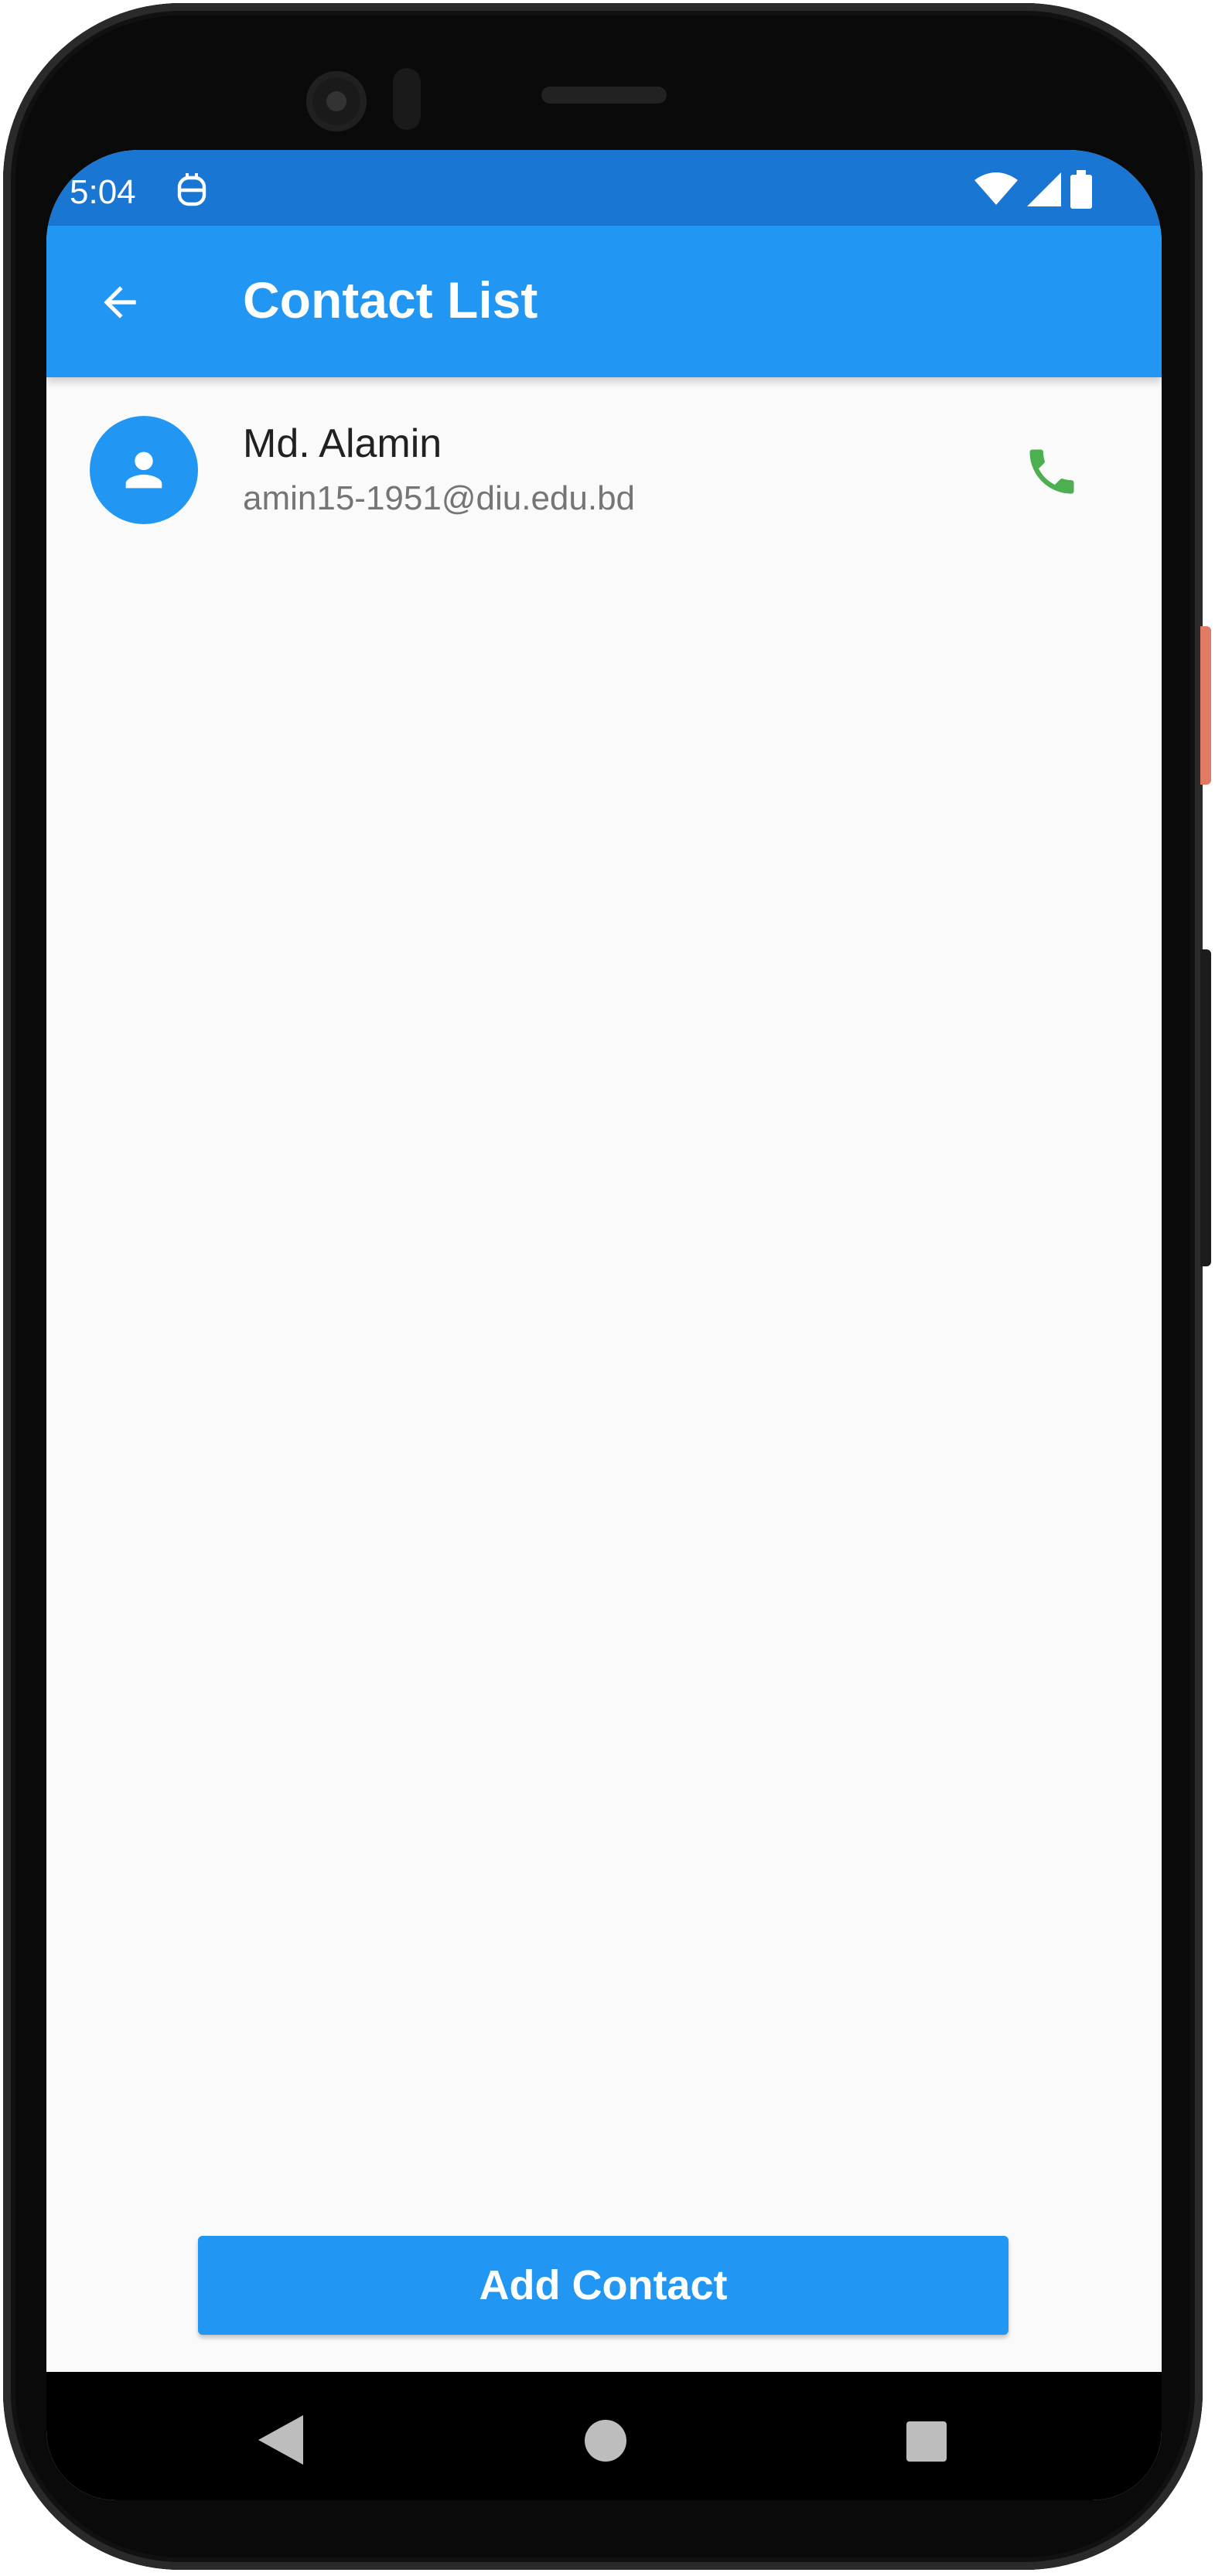 The width and height of the screenshot is (1215, 2576). Describe the element at coordinates (1051, 471) in the screenshot. I see `phone-icon` at that location.